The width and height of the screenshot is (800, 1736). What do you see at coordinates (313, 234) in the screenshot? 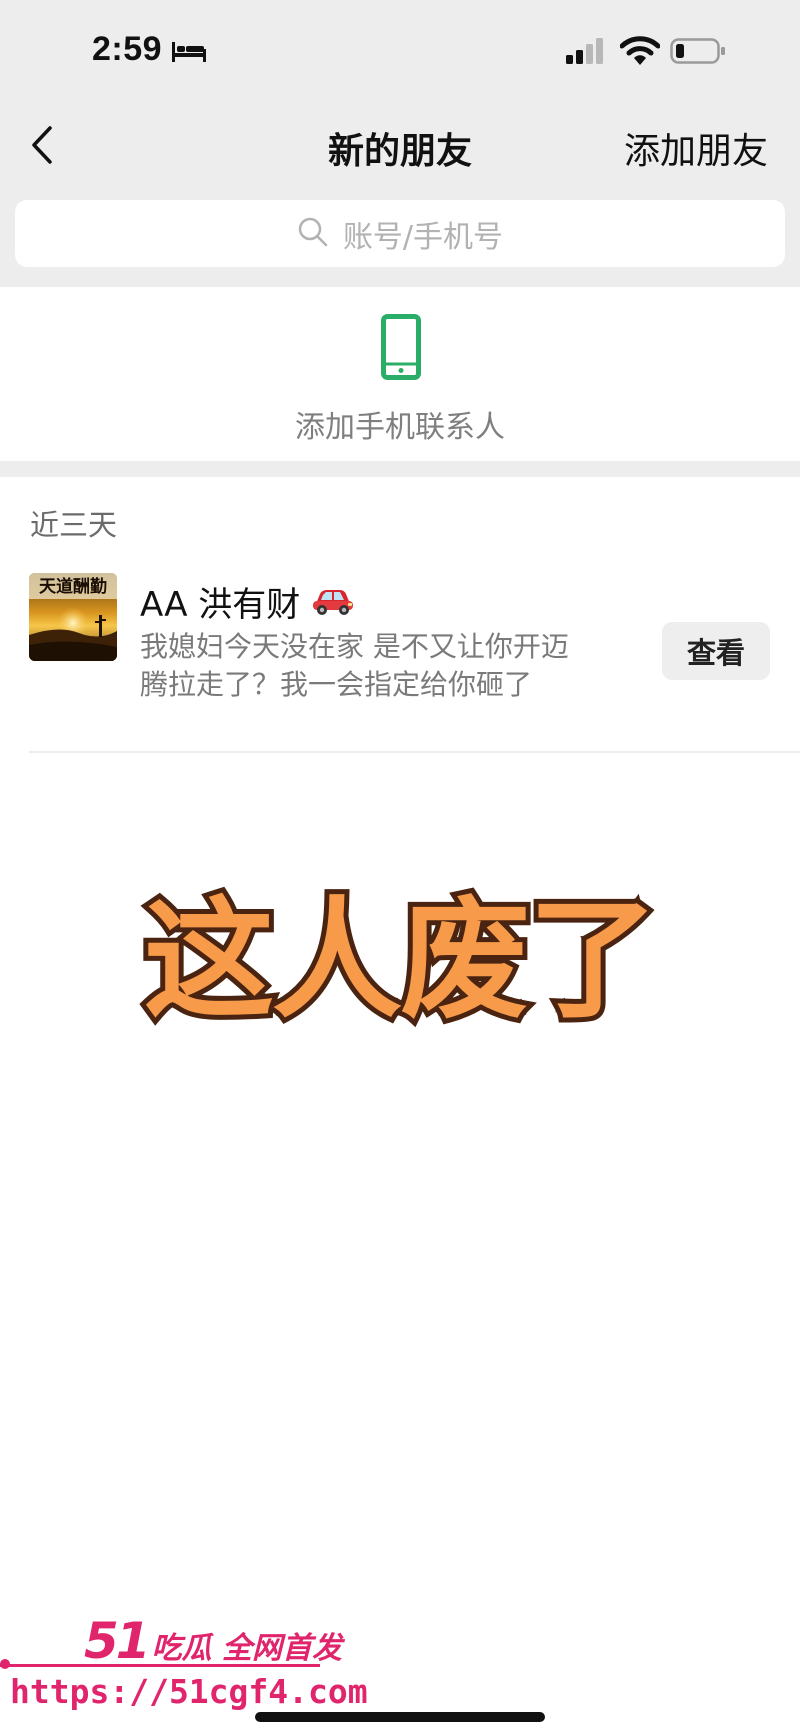
I see `search-icon` at bounding box center [313, 234].